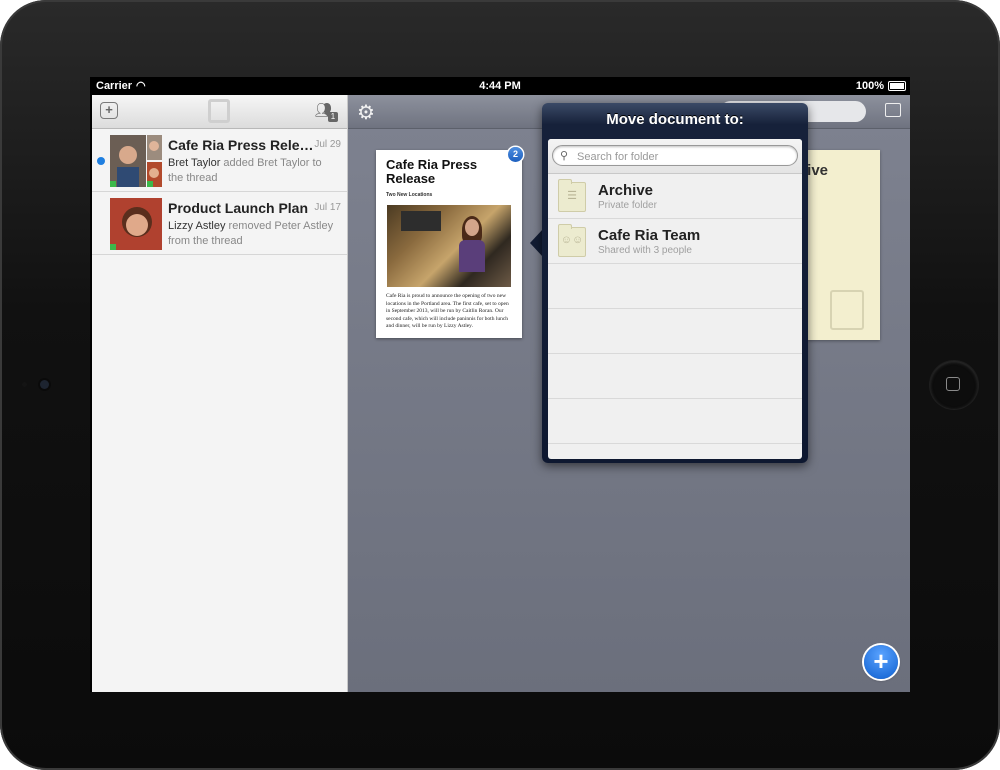 This screenshot has height=770, width=1000. I want to click on battery-icon, so click(897, 86).